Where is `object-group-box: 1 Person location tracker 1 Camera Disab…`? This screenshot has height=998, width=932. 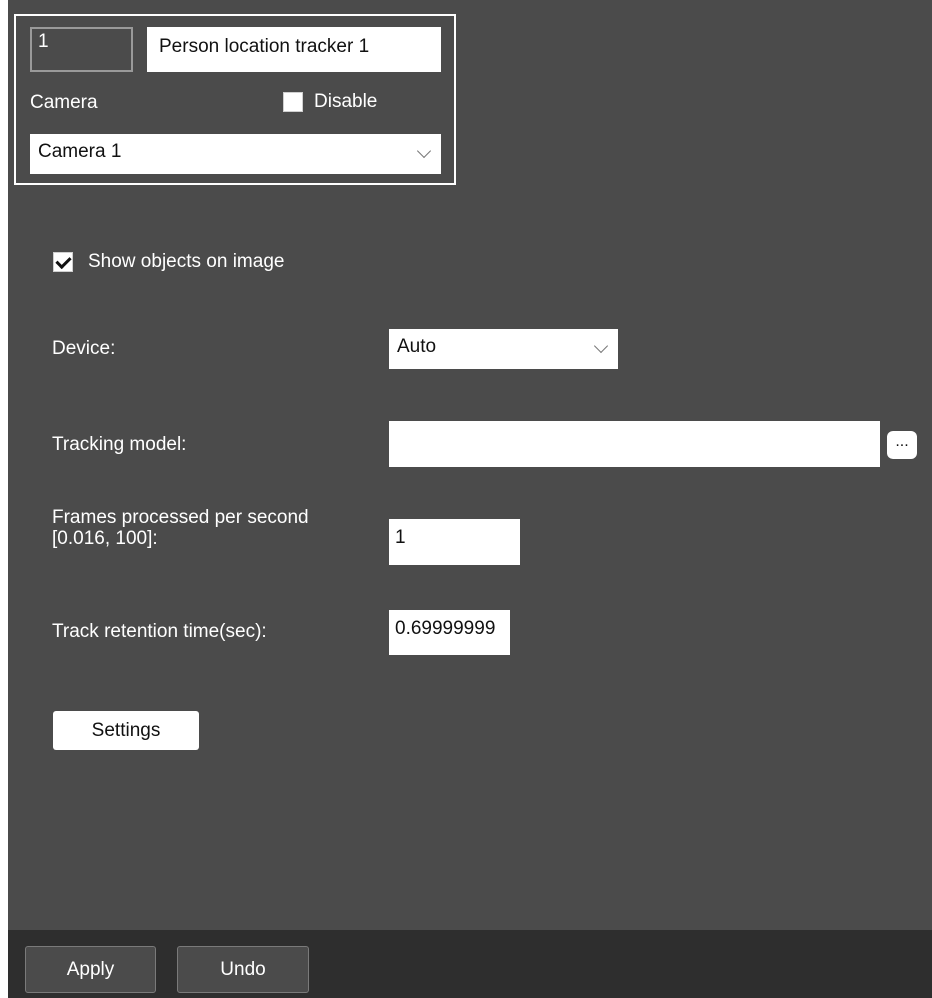
object-group-box: 1 Person location tracker 1 Camera Disab… is located at coordinates (235, 99).